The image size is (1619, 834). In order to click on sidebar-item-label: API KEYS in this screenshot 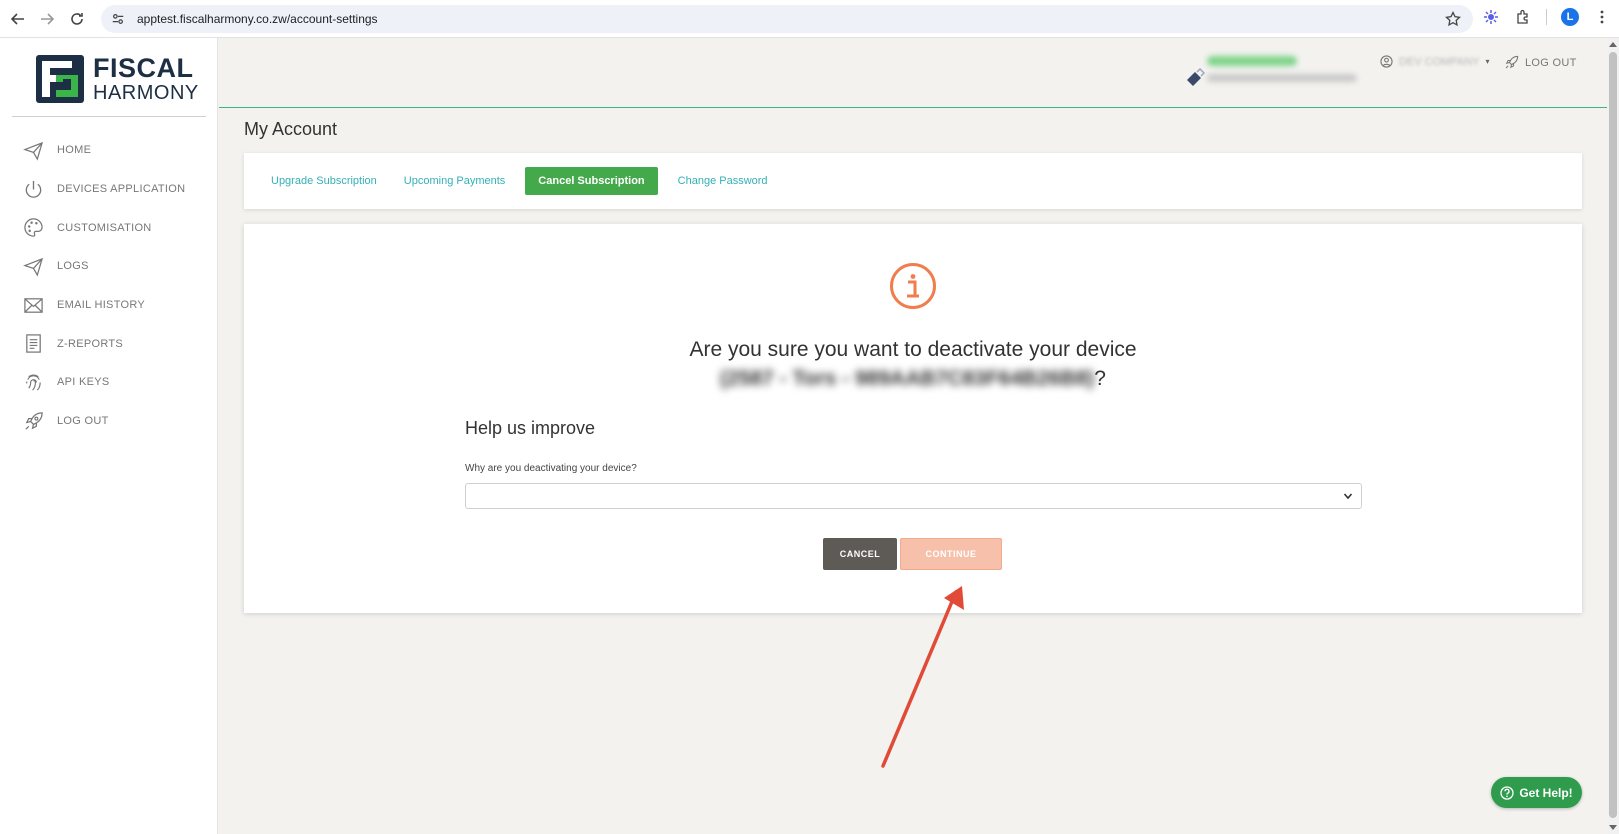, I will do `click(83, 382)`.